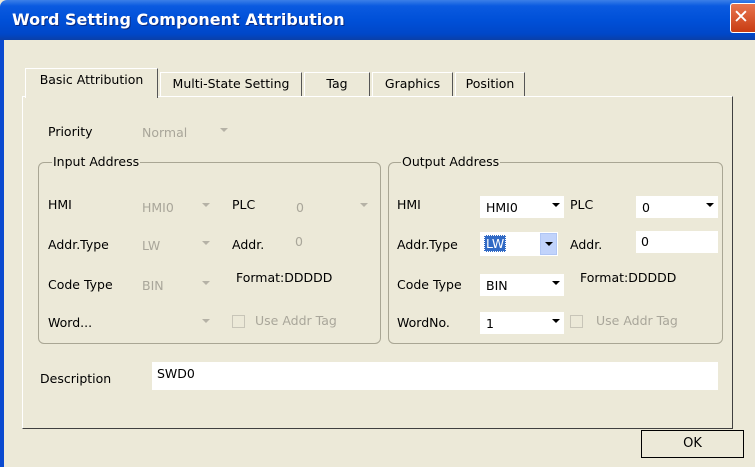 The width and height of the screenshot is (755, 467). What do you see at coordinates (677, 207) in the screenshot?
I see `output-plc-select: 0` at bounding box center [677, 207].